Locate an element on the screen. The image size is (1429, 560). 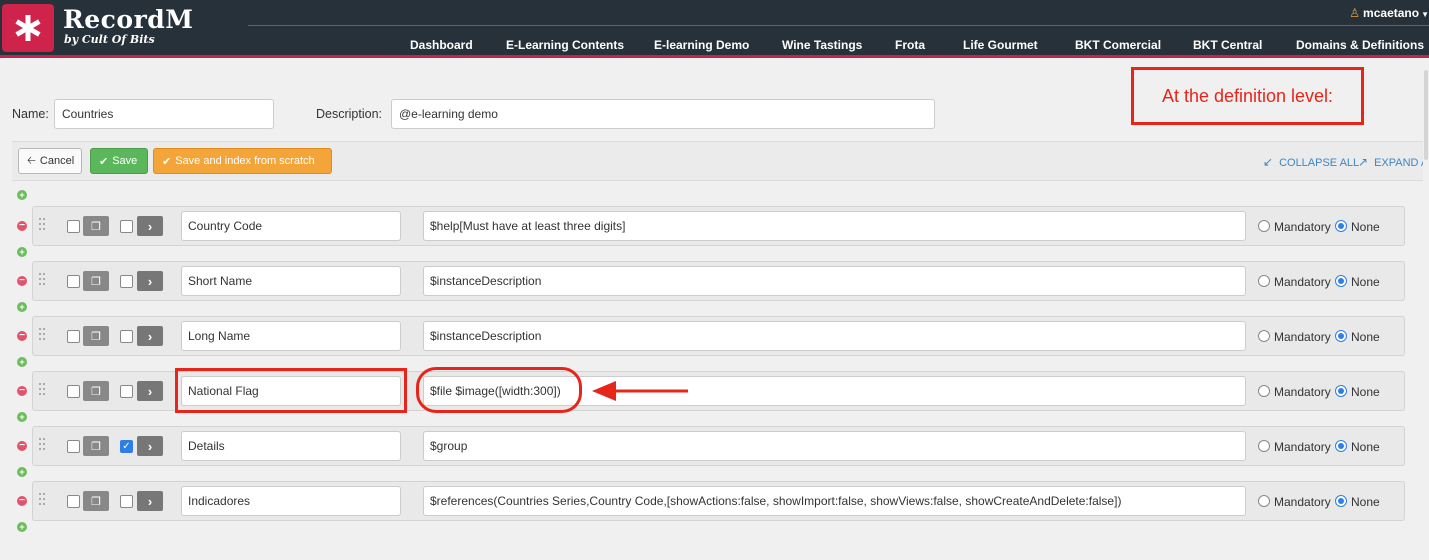
nav-wine-tastings: Wine Tastings is located at coordinates (822, 45).